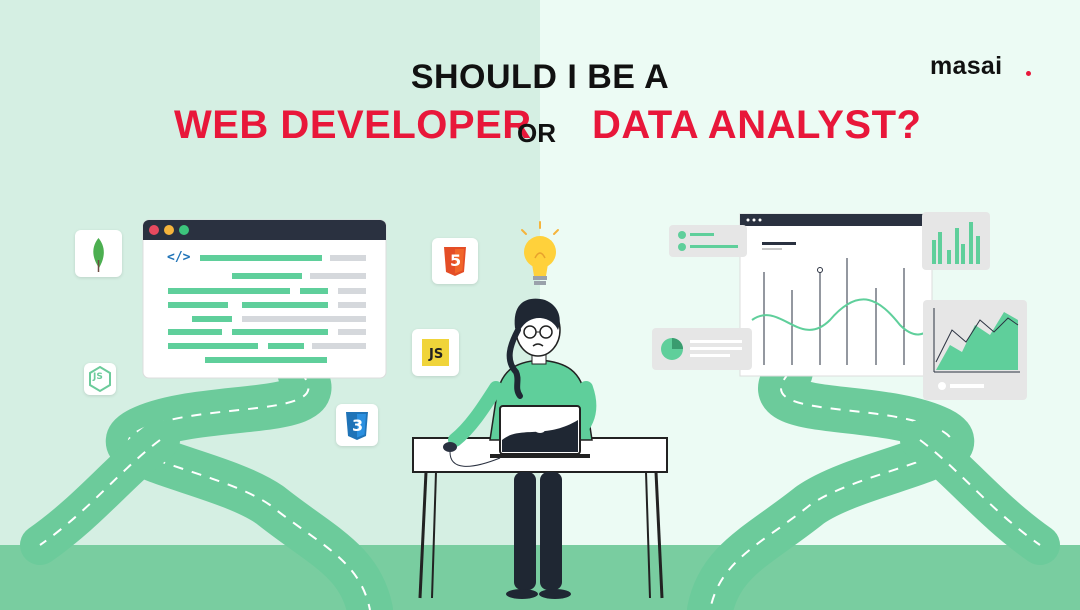 The image size is (1080, 610). I want to click on nodejs-badge-text: JS, so click(98, 377).